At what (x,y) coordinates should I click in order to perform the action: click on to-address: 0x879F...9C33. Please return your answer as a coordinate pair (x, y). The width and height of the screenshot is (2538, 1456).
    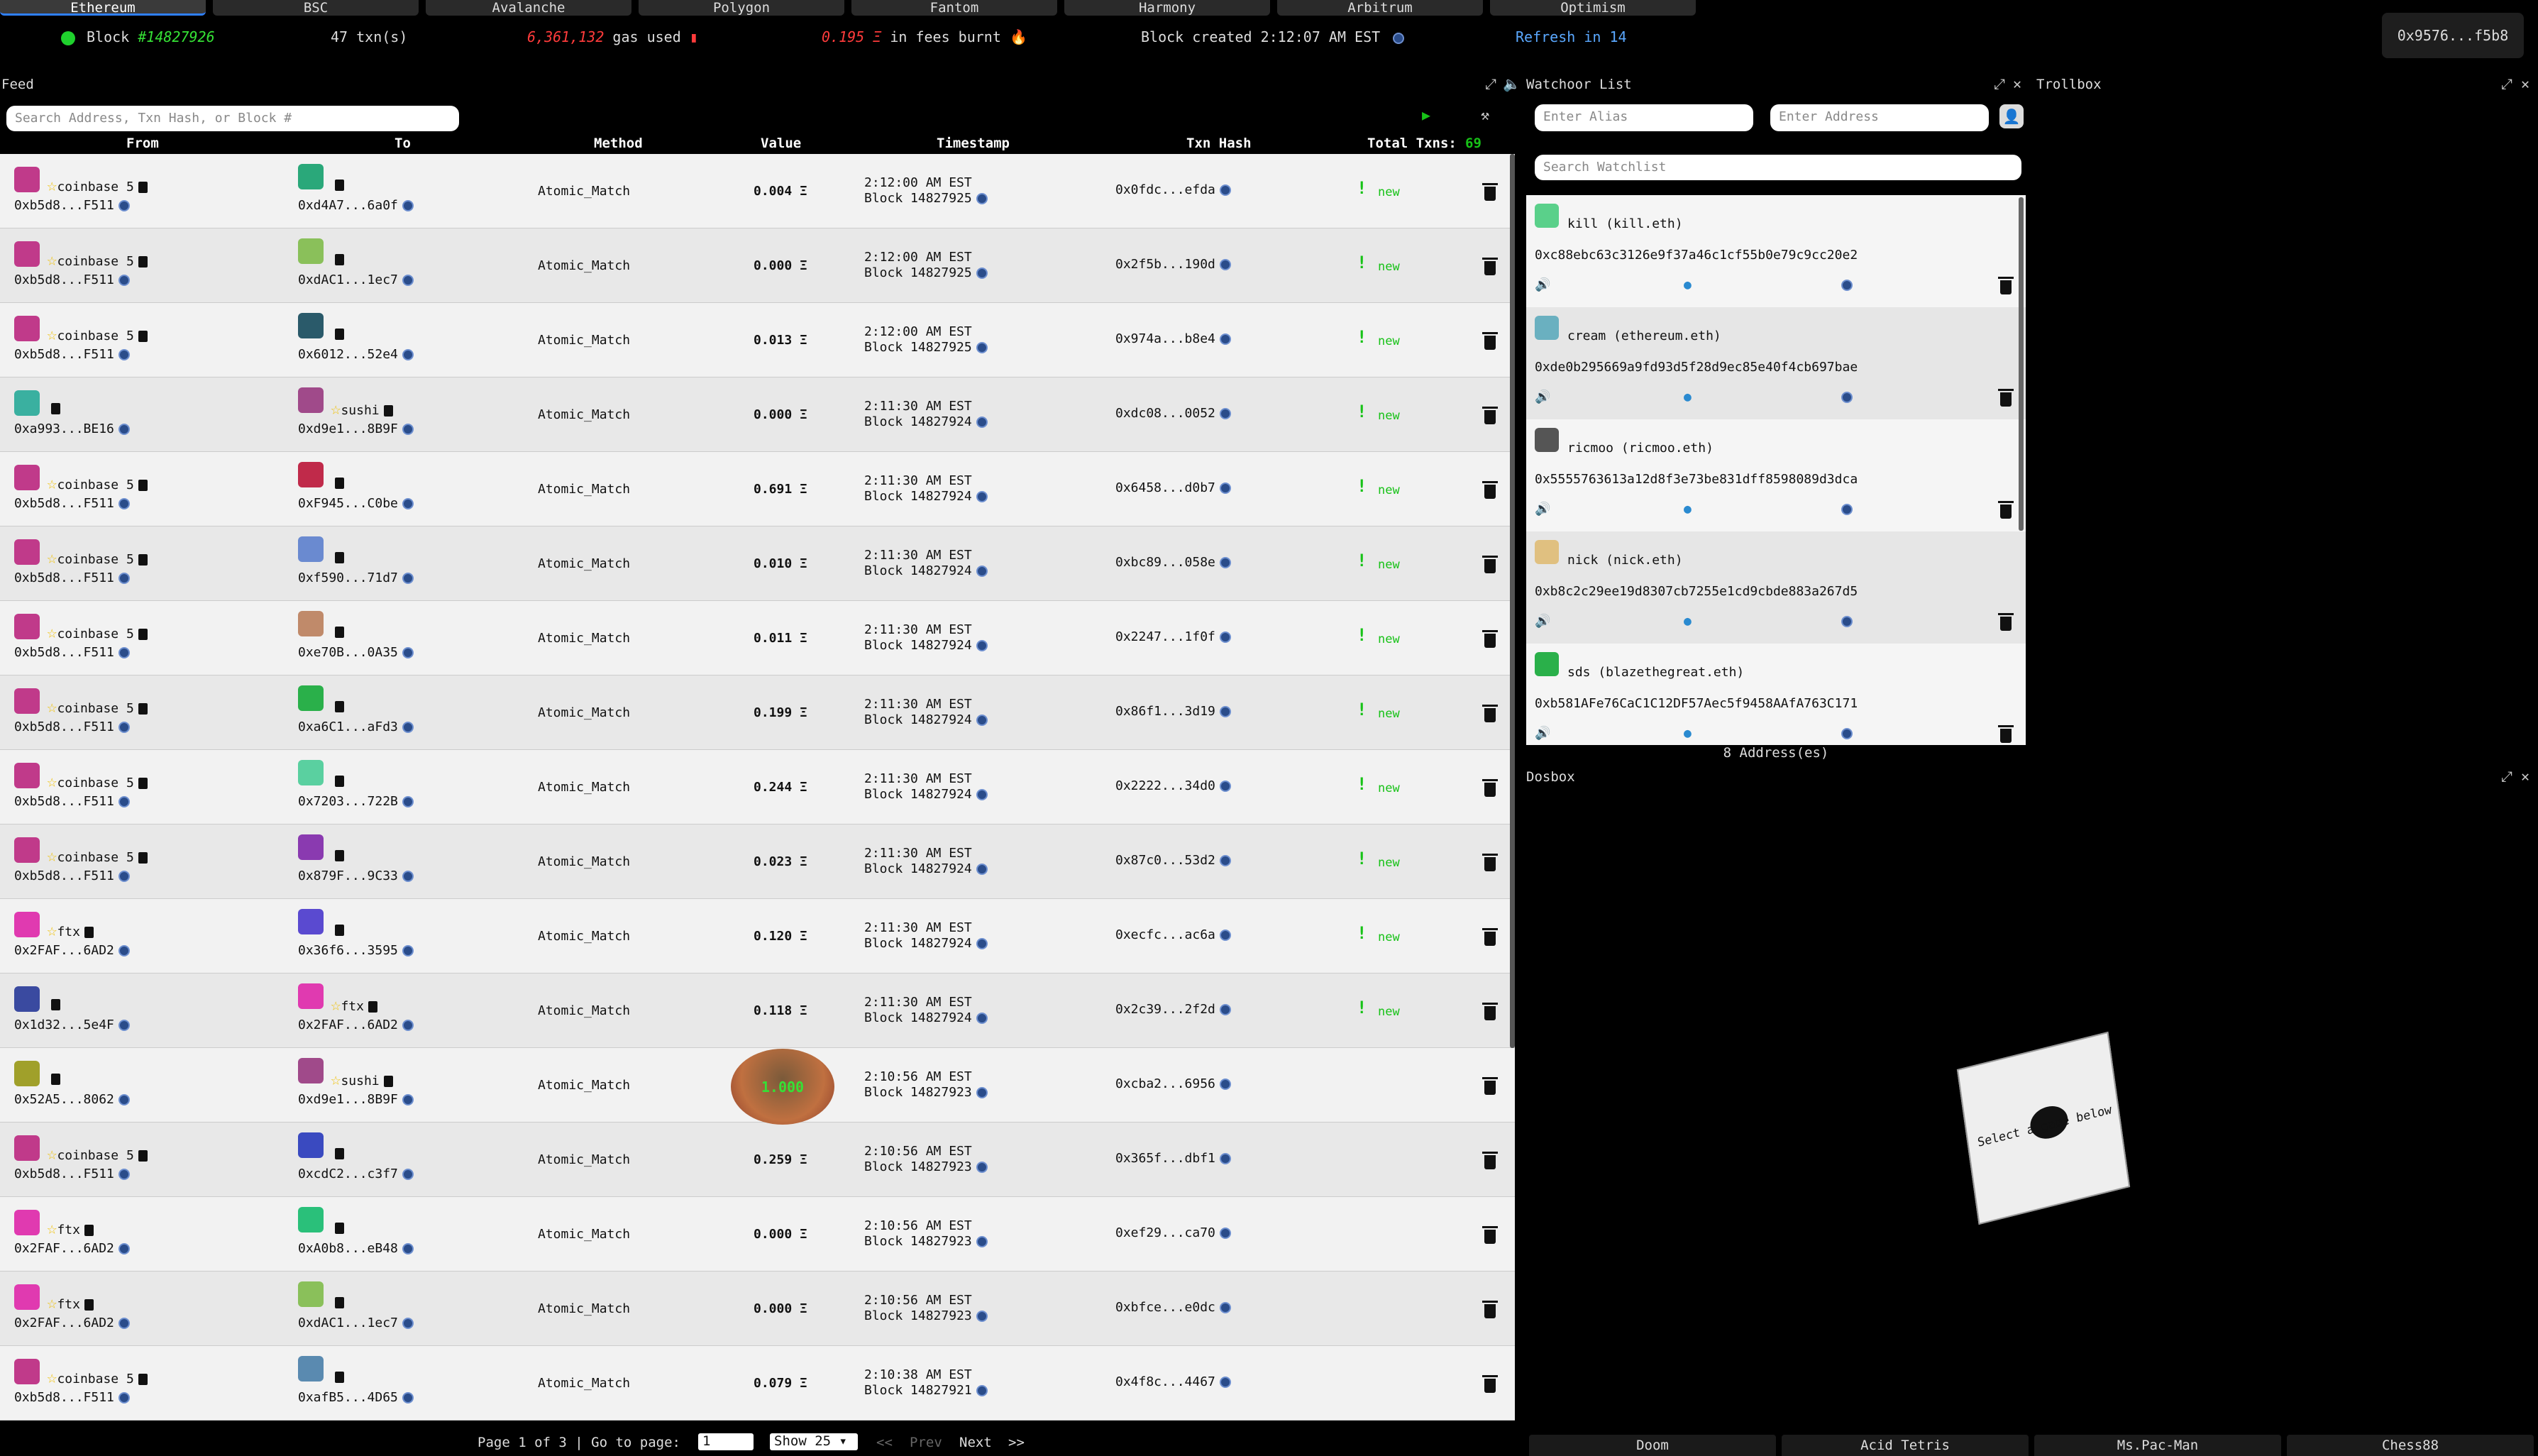
    Looking at the image, I should click on (348, 876).